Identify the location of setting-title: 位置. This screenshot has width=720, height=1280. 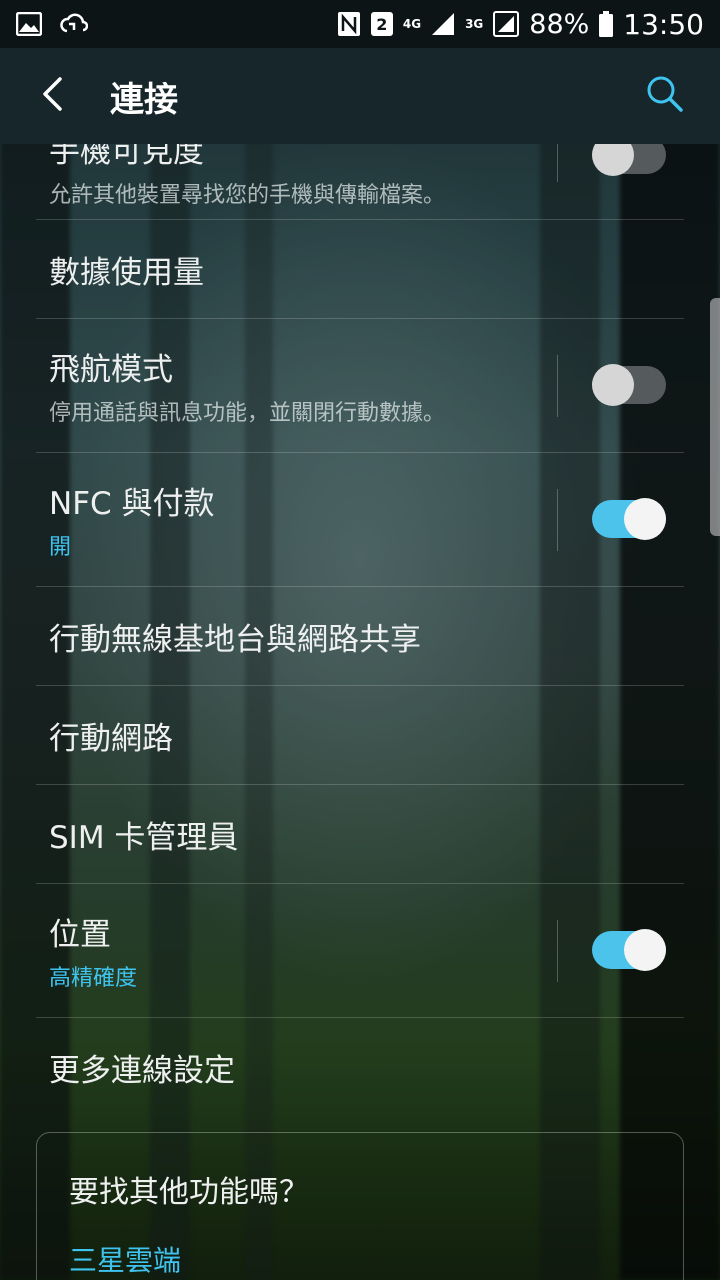
(80, 935).